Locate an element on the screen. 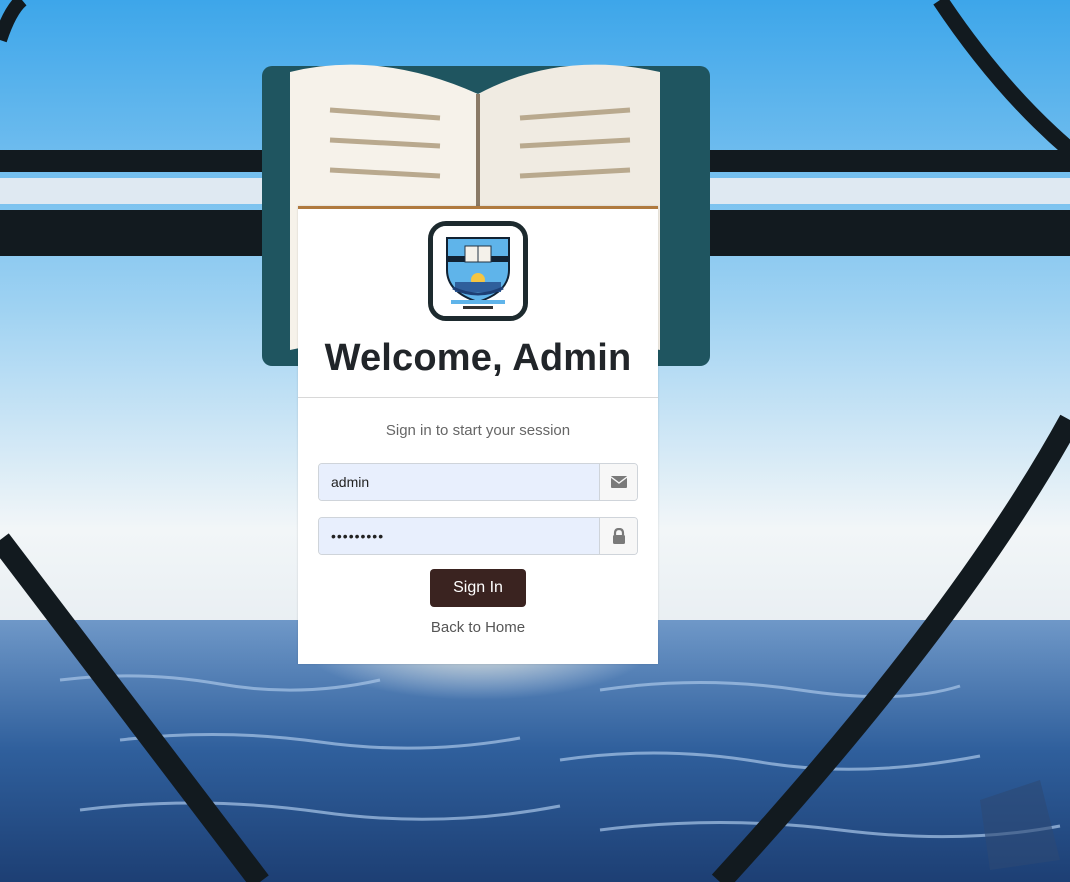  card-header: Welcome, Admin is located at coordinates (478, 303).